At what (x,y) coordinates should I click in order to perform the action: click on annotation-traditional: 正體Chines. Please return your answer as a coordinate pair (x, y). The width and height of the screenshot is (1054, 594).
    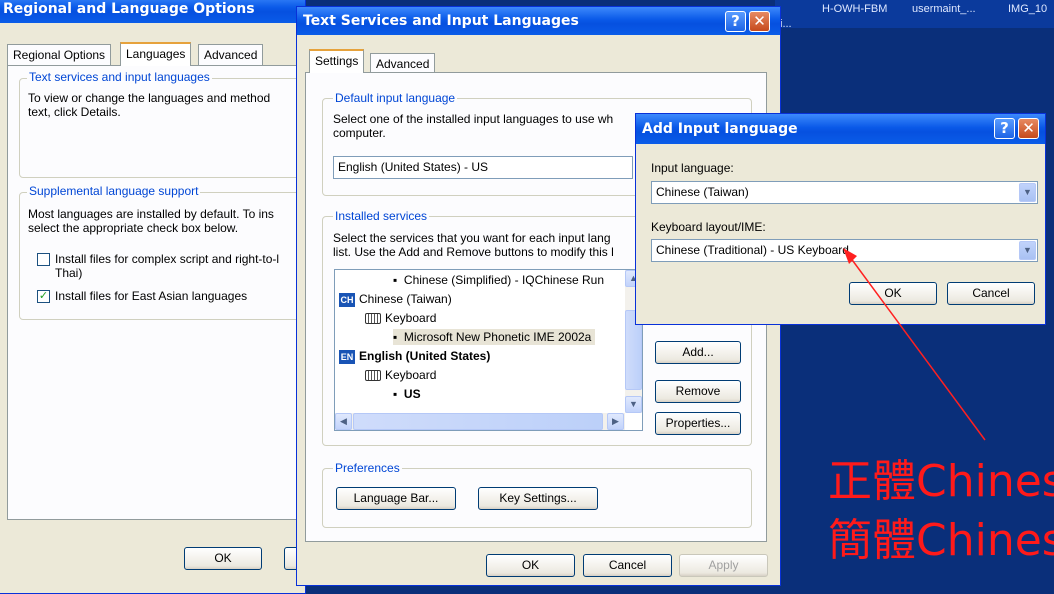
    Looking at the image, I should click on (941, 481).